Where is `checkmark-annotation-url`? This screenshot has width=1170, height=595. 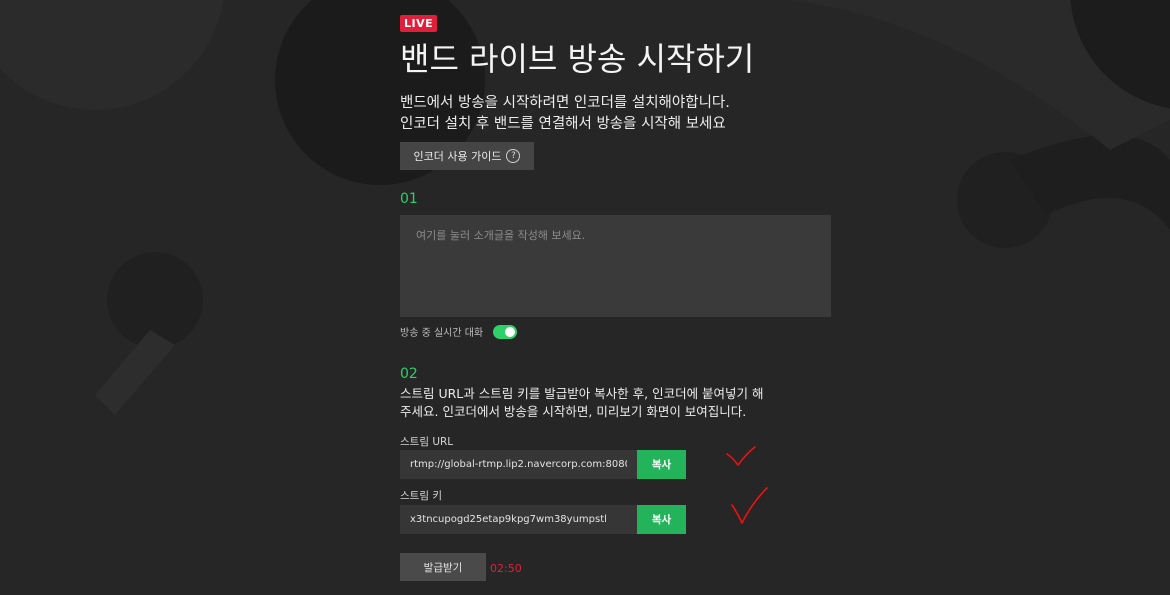 checkmark-annotation-url is located at coordinates (741, 456).